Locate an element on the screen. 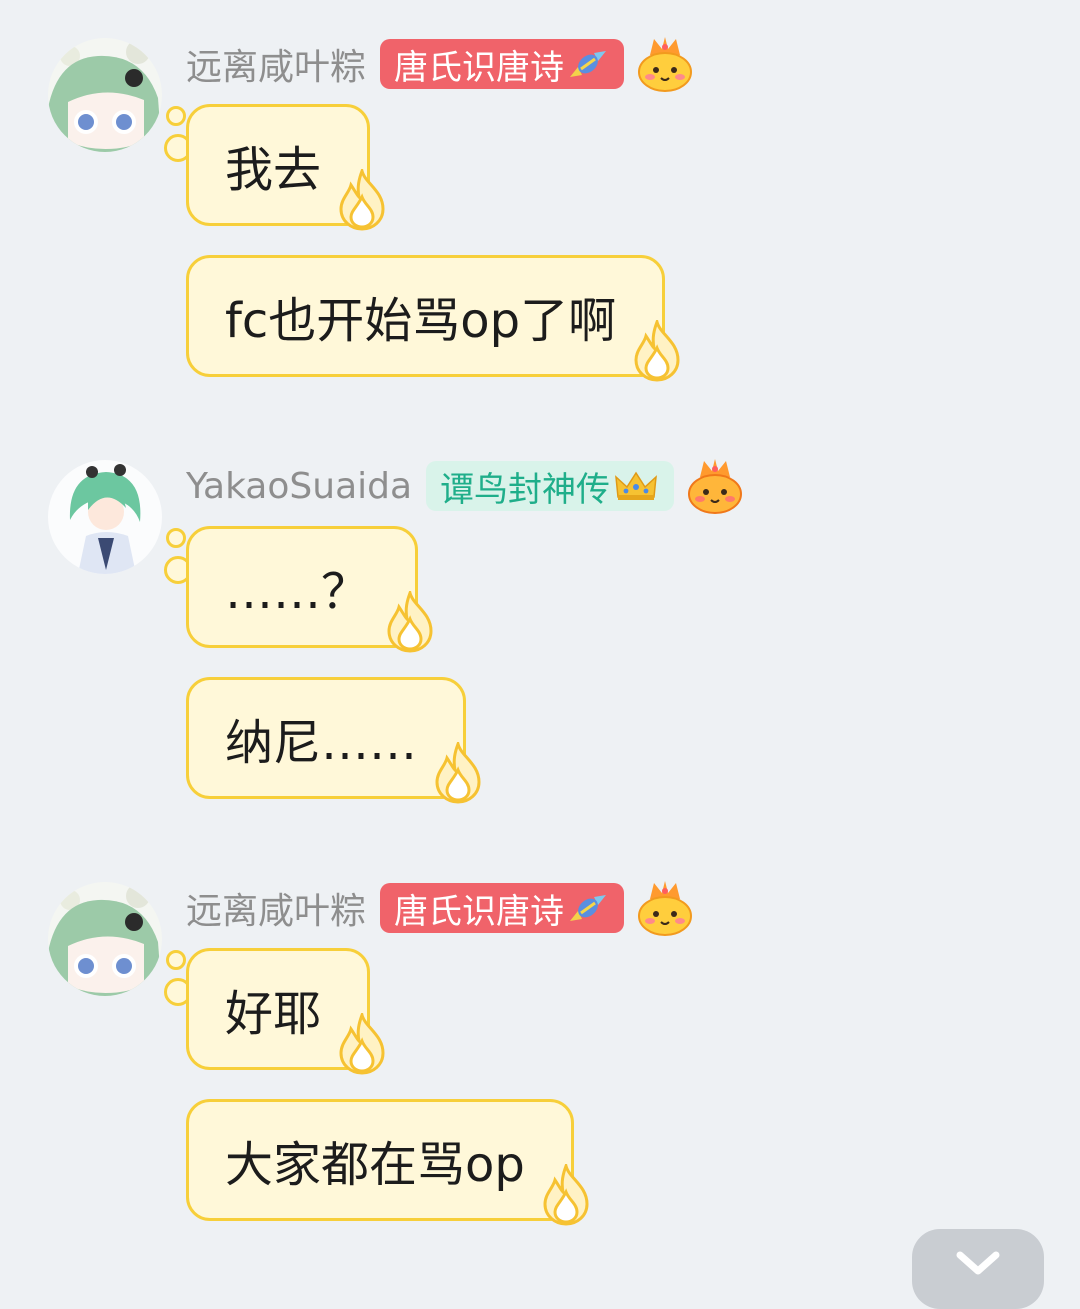 The width and height of the screenshot is (1080, 1309). message-bubble: 好耶 is located at coordinates (285, 1011).